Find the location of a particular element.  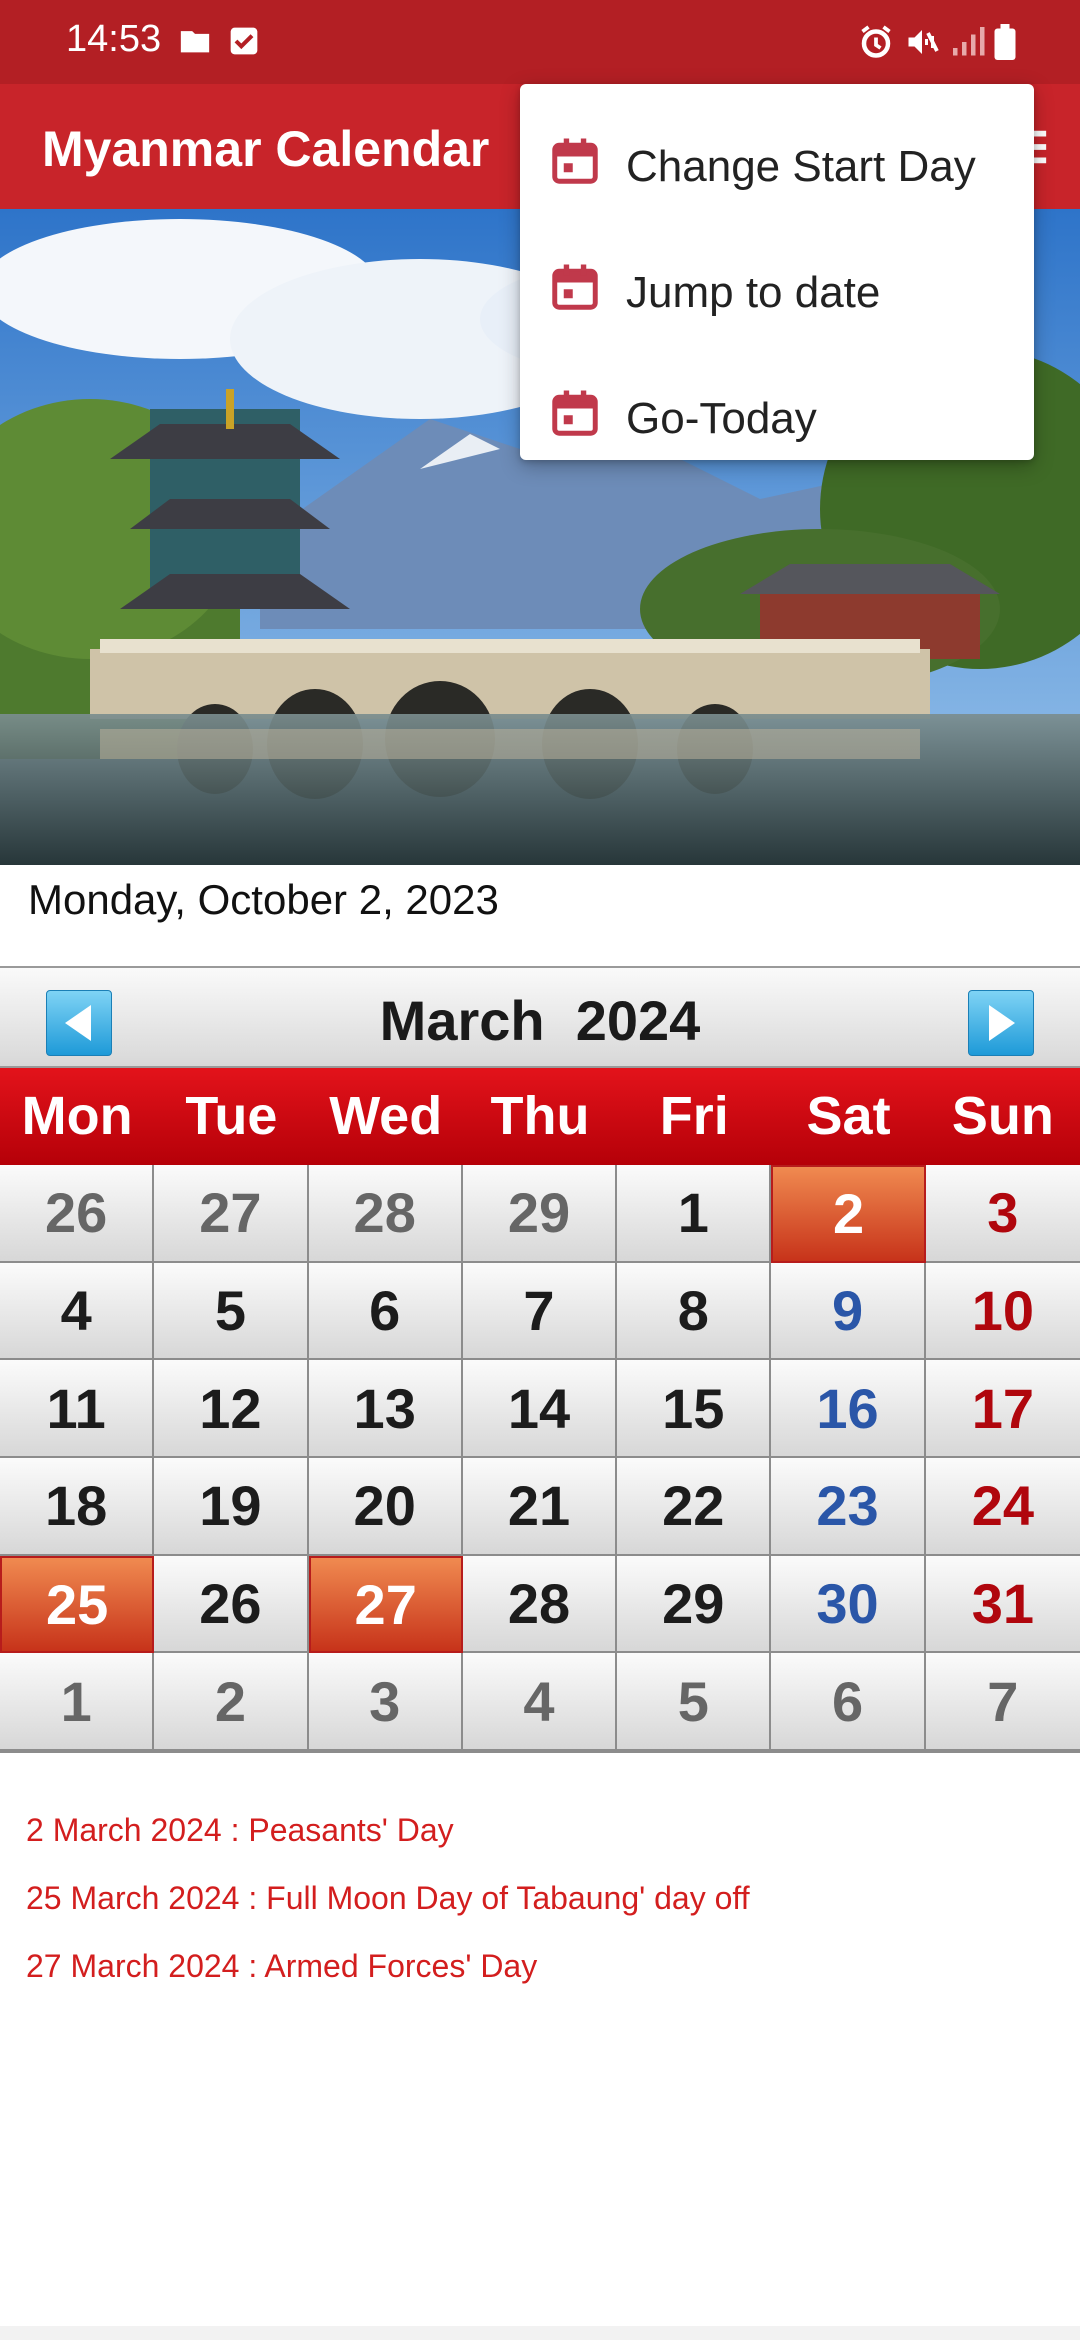

event-item: 27 March 2024 : Armed Forces' Day is located at coordinates (282, 1966).